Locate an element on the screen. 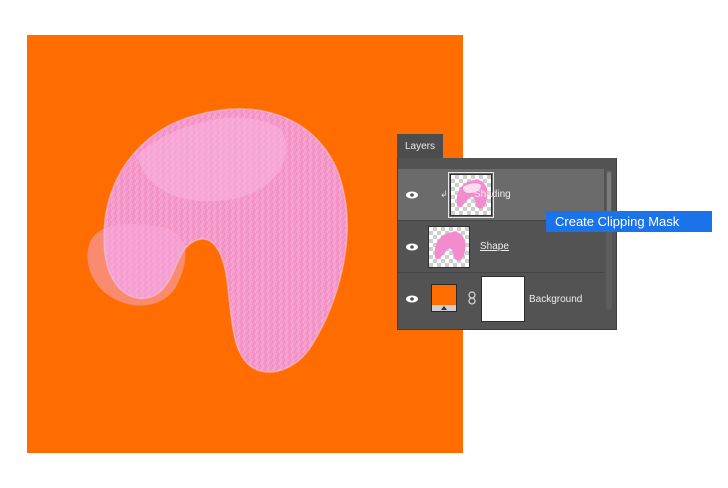 This screenshot has width=728, height=488. tab-layers: Layers is located at coordinates (420, 146).